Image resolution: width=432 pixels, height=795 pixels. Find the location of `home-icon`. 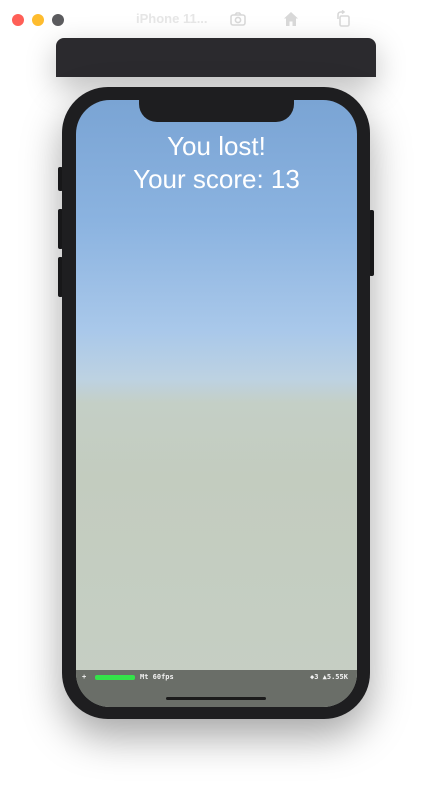

home-icon is located at coordinates (291, 19).